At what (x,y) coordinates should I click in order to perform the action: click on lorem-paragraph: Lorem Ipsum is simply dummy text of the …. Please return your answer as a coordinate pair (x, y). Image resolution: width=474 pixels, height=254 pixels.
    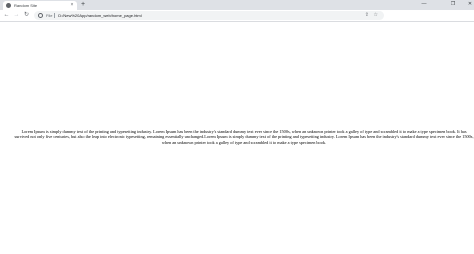
    Looking at the image, I should click on (244, 137).